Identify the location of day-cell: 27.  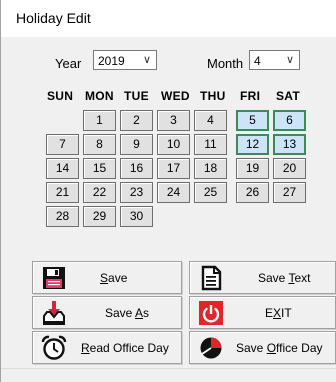
(289, 192).